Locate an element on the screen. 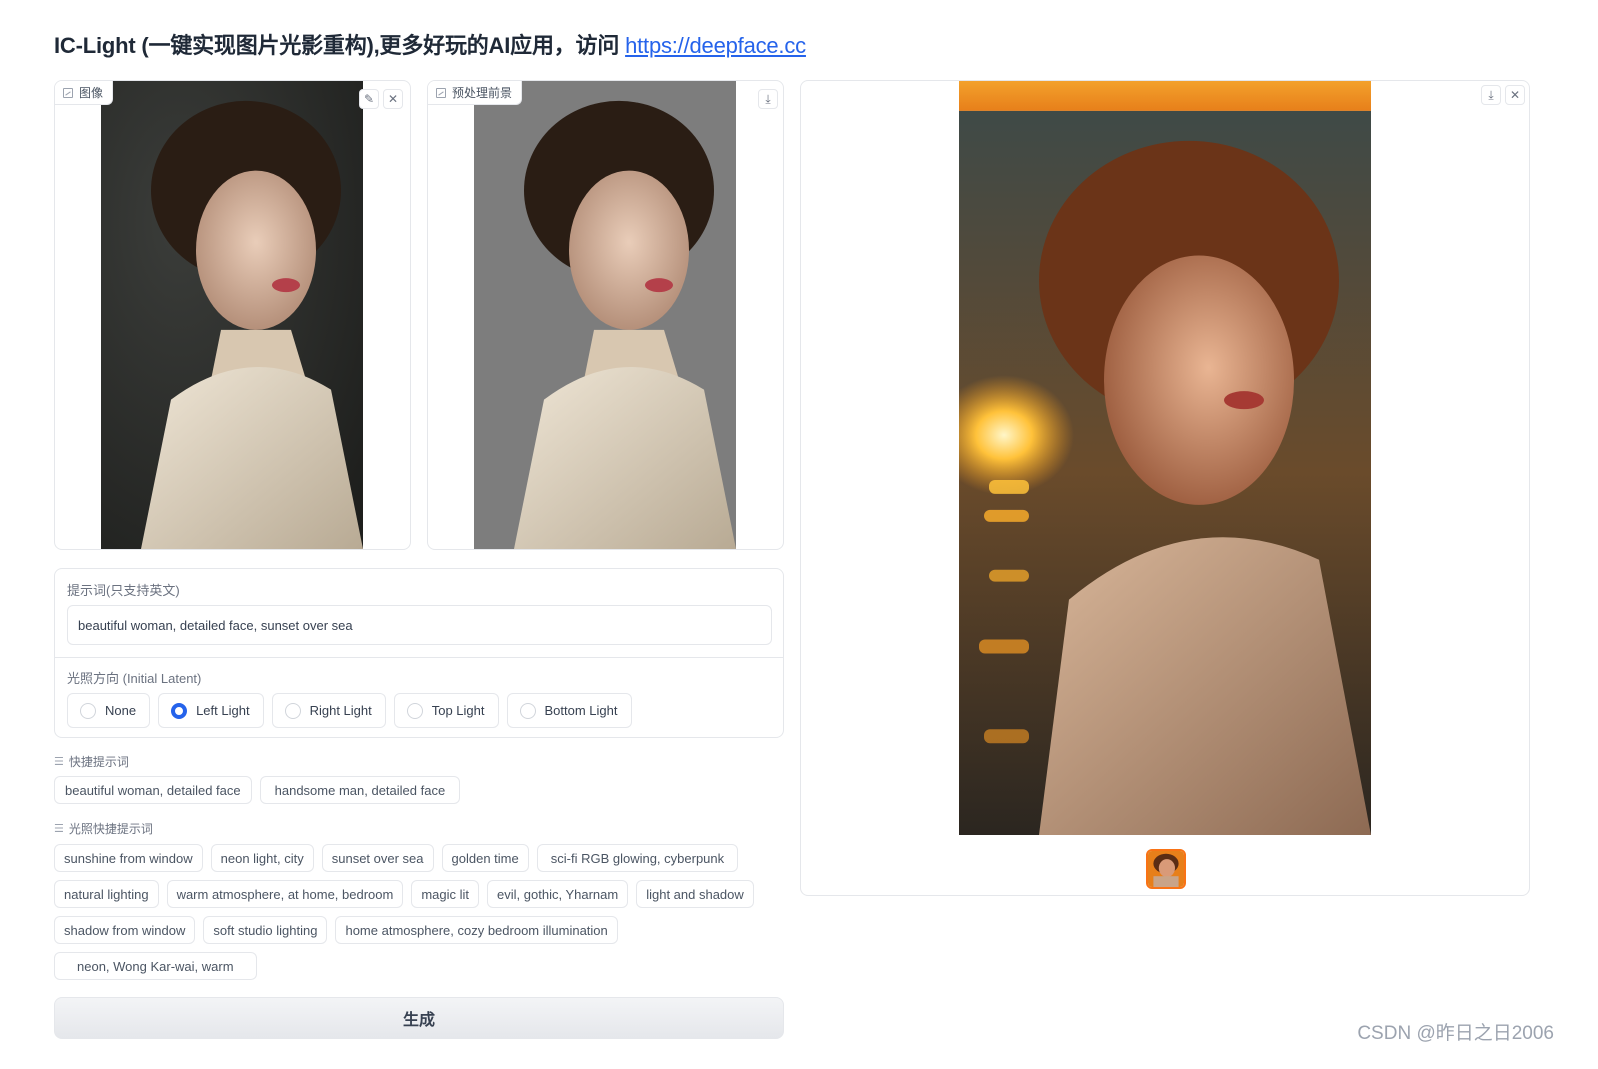  radio-bottom-light: Bottom Light is located at coordinates (569, 710).